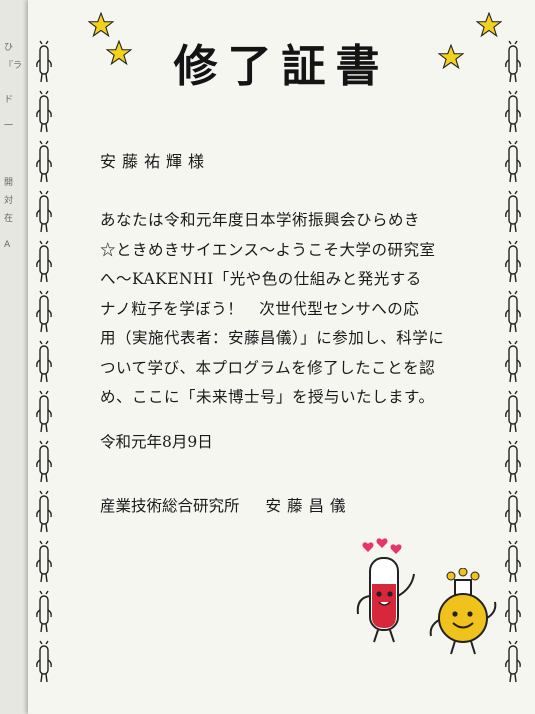 Image resolution: width=535 pixels, height=714 pixels. What do you see at coordinates (7, 245) in the screenshot?
I see `background-text: A` at bounding box center [7, 245].